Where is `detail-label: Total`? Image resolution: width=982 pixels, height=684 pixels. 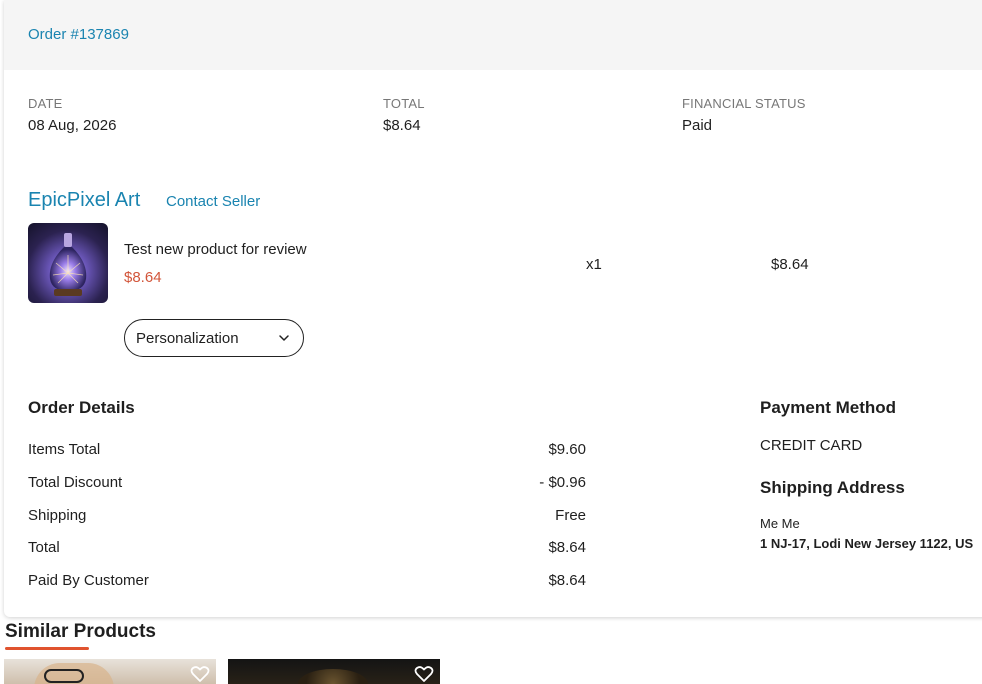
detail-label: Total is located at coordinates (44, 547).